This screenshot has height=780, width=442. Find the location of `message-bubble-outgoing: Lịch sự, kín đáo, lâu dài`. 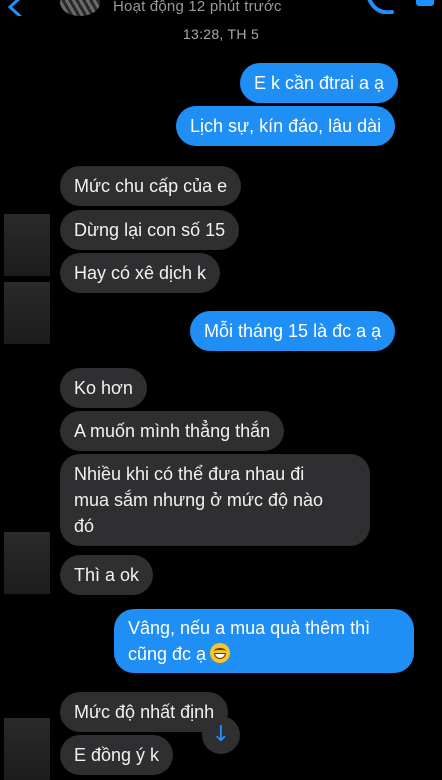

message-bubble-outgoing: Lịch sự, kín đáo, lâu dài is located at coordinates (286, 126).